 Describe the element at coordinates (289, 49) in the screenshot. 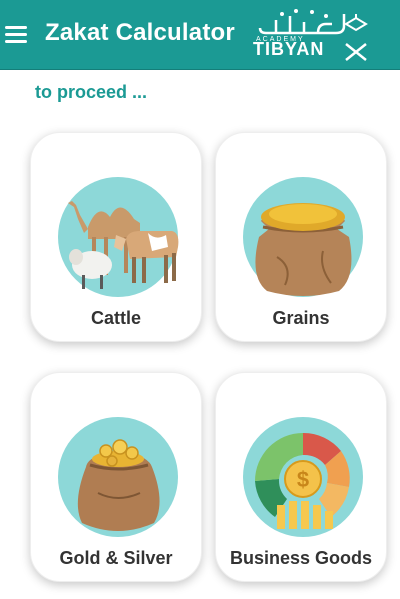

I see `logo-name-text: TIBYAN` at that location.